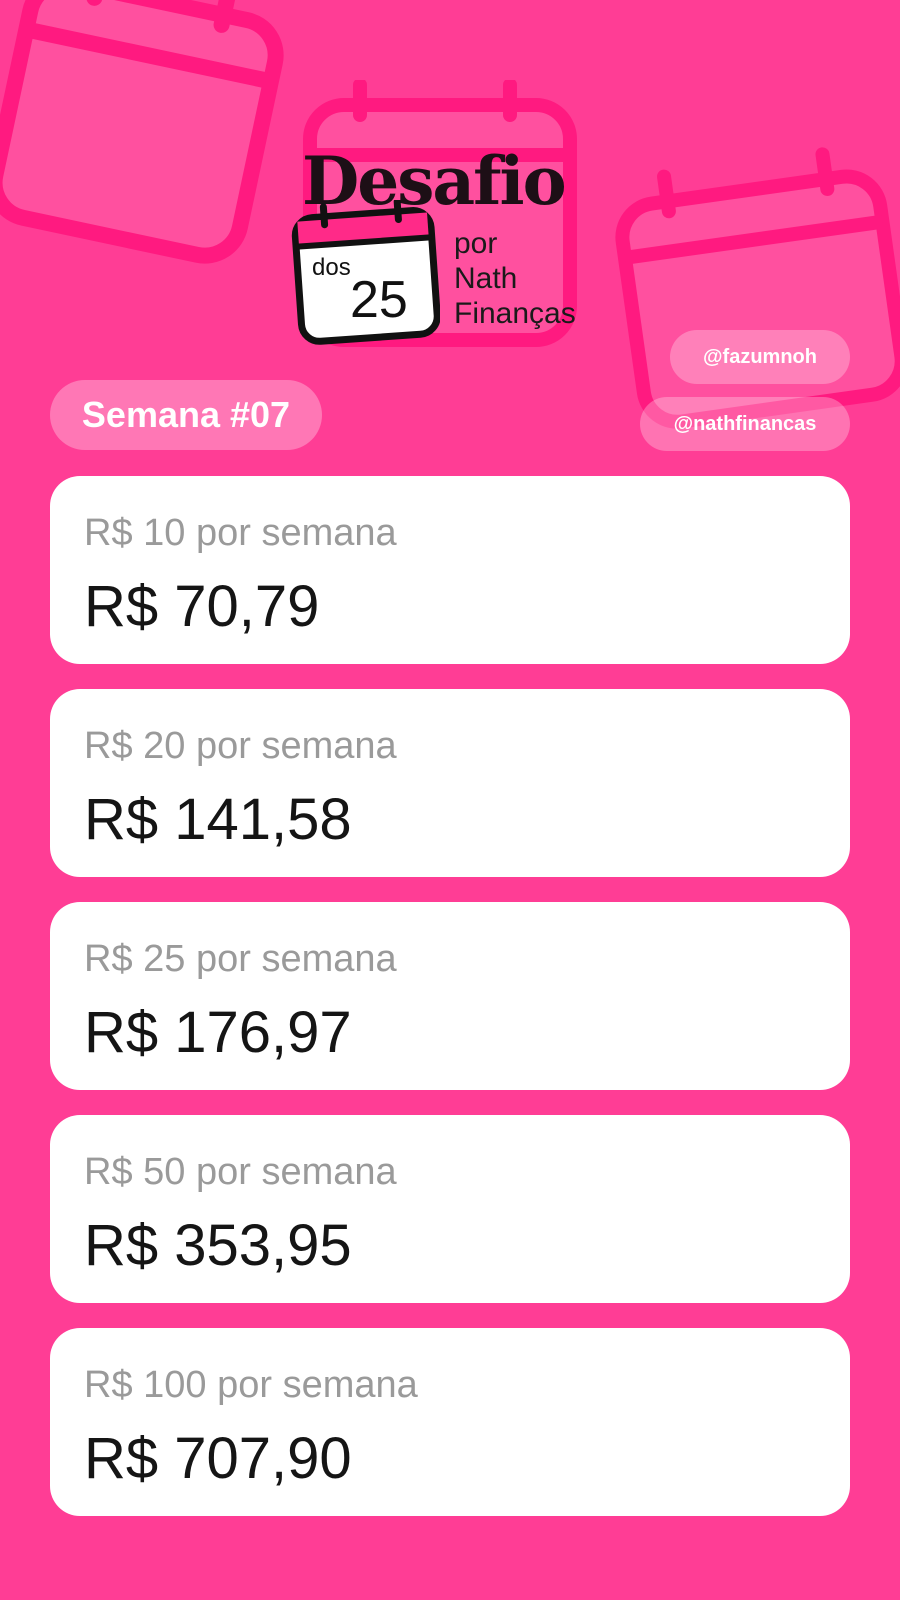 This screenshot has height=1600, width=900. Describe the element at coordinates (218, 819) in the screenshot. I see `card-amount: R$ 141,58` at that location.